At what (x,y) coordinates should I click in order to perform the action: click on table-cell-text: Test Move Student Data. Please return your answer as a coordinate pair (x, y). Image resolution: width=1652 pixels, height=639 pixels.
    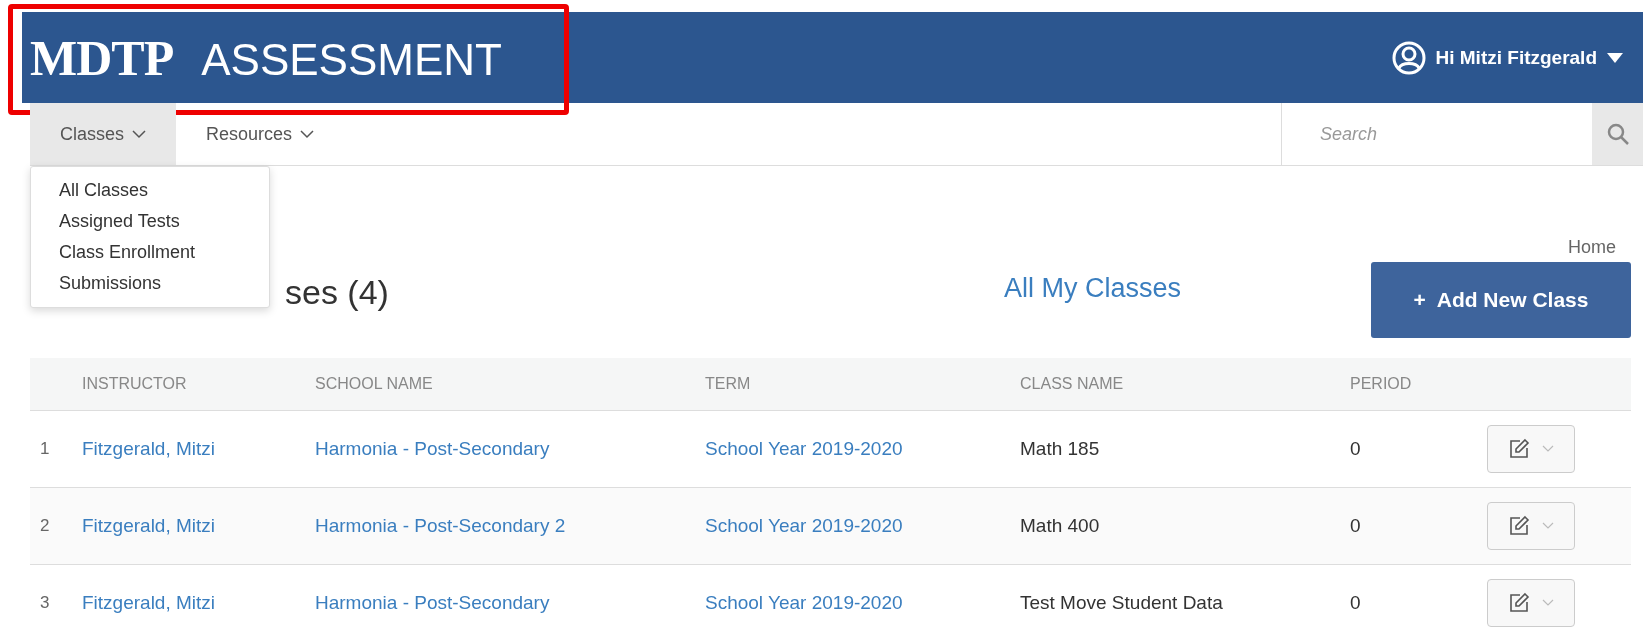
    Looking at the image, I should click on (1122, 603).